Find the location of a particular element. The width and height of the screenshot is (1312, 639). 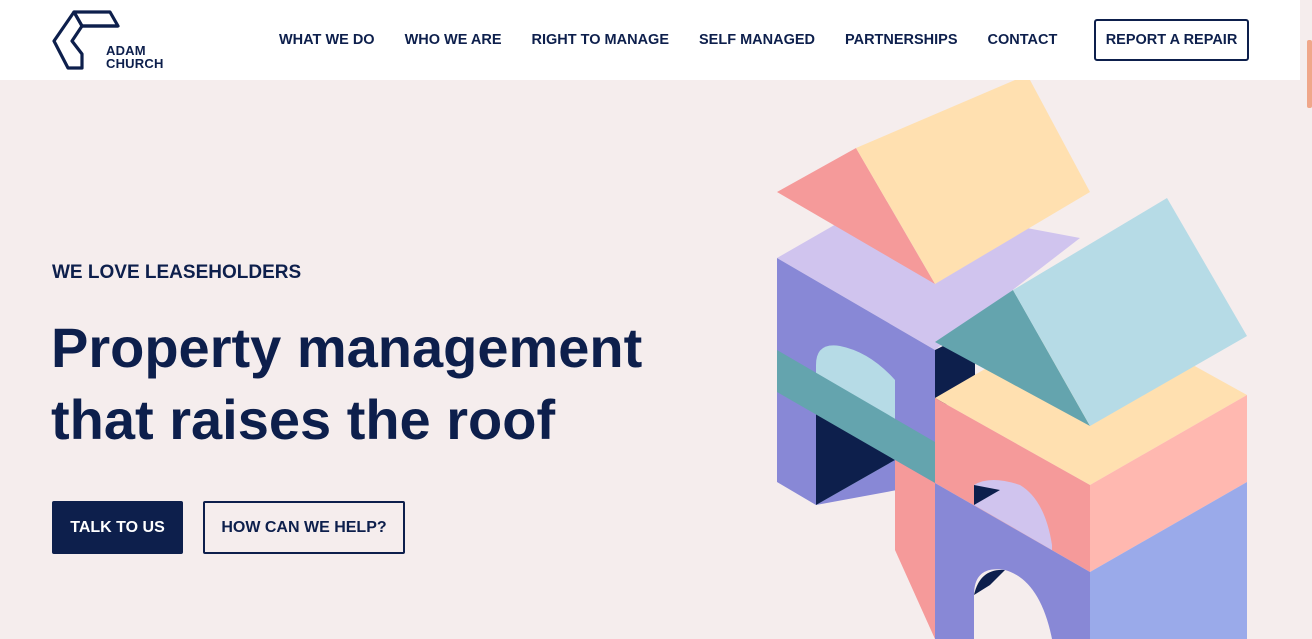

brand-logo: ADAM CHURCH is located at coordinates (112, 41).